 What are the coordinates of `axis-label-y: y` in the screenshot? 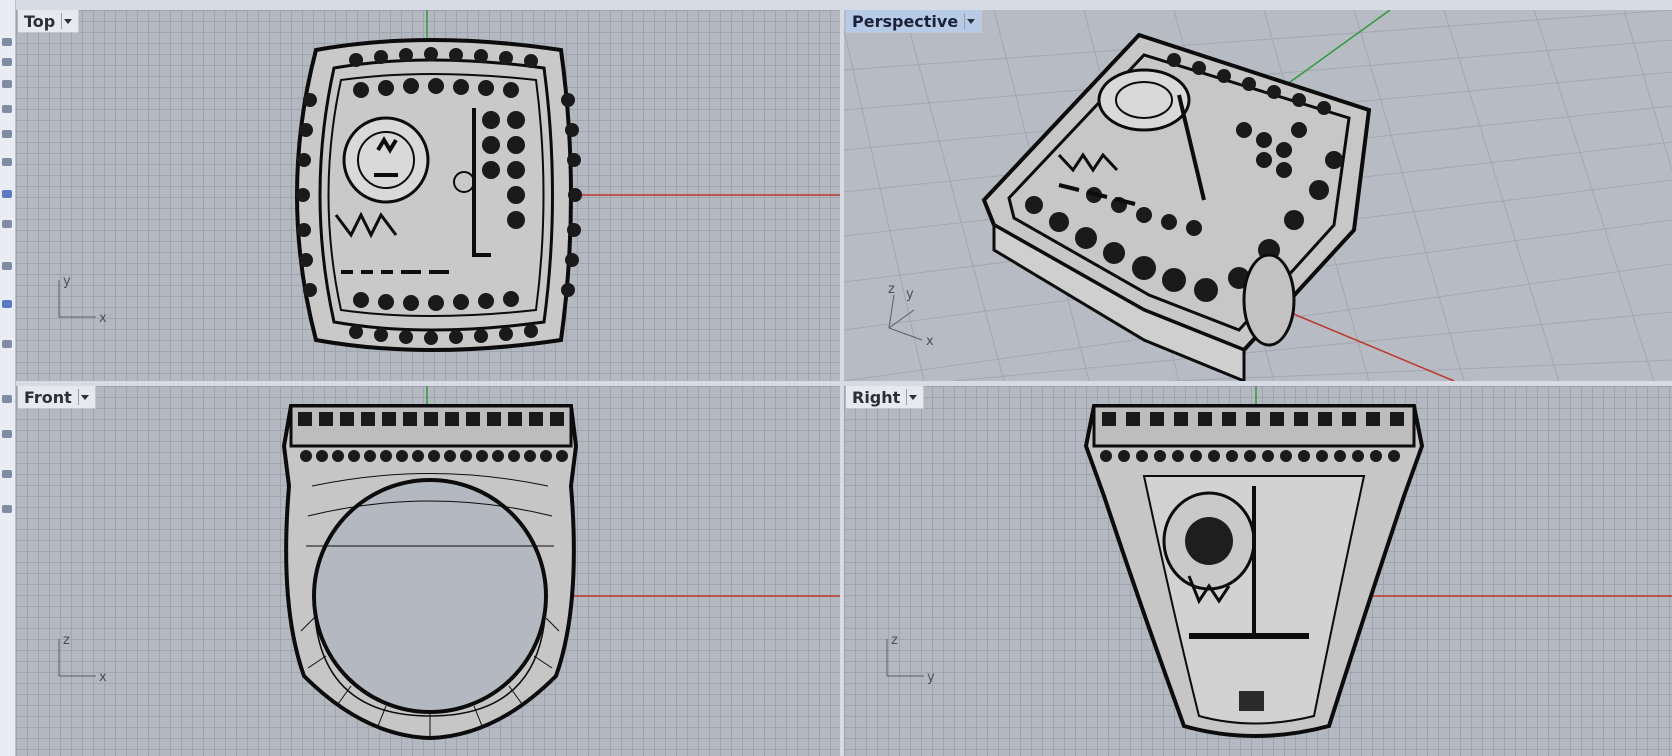 It's located at (910, 294).